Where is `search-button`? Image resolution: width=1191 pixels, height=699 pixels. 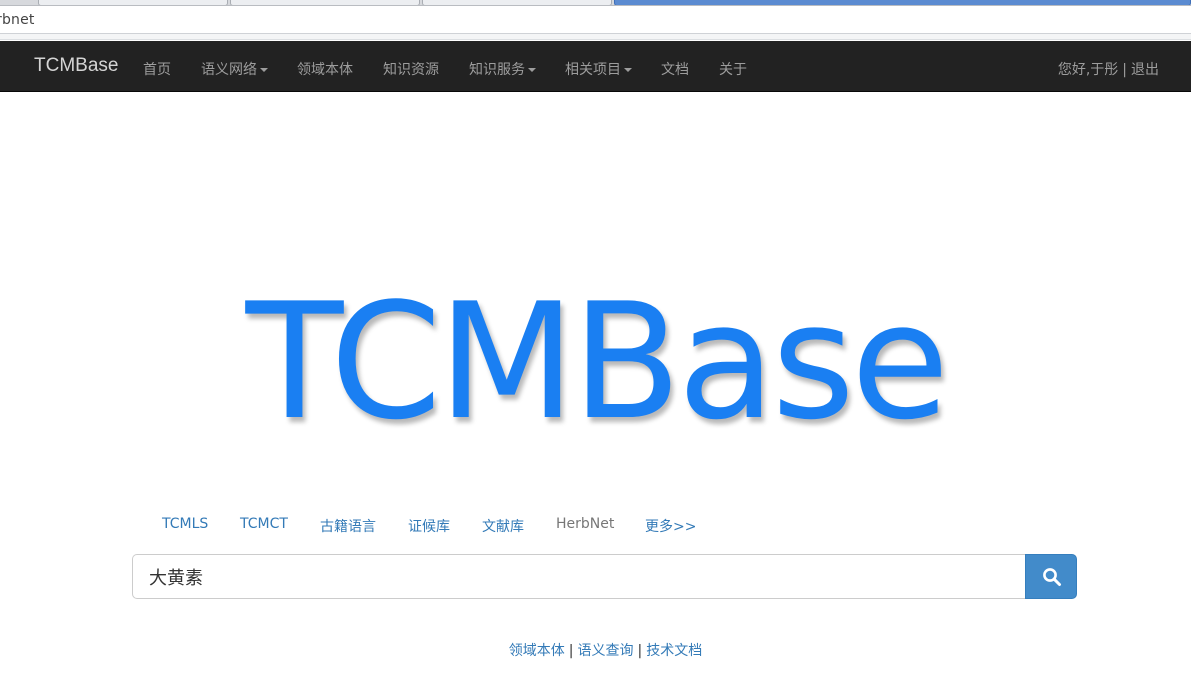
search-button is located at coordinates (1051, 576).